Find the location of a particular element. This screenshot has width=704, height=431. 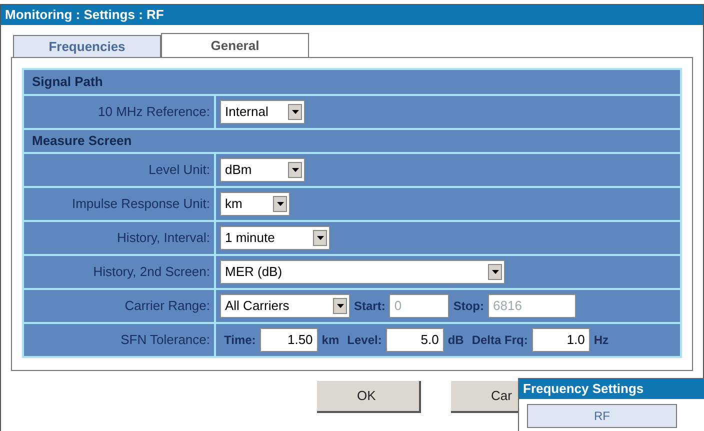

dropdown: Internal is located at coordinates (262, 112).